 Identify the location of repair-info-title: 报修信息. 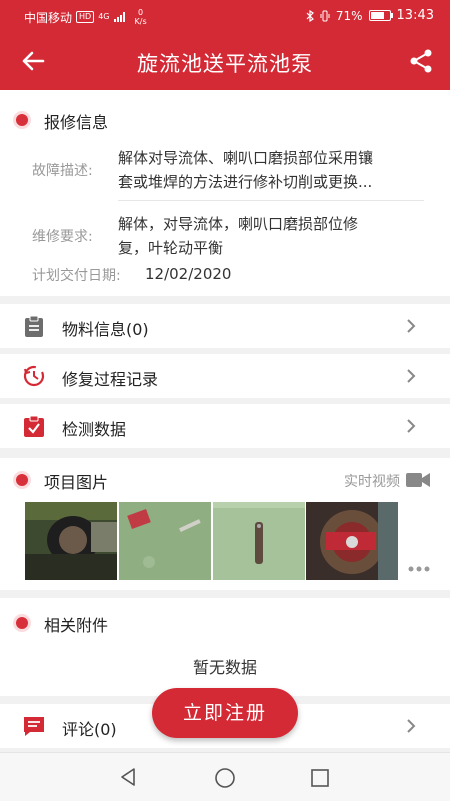
(76, 122).